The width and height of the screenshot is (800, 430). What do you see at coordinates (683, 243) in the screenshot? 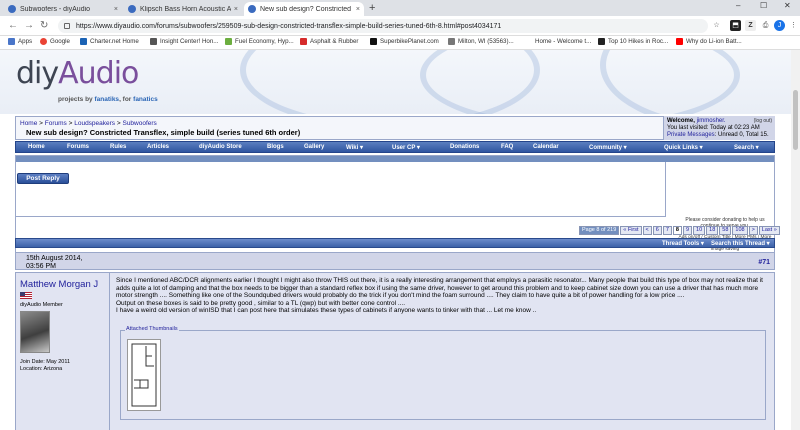
I see `thread-tools-menu: Thread Tools ▾` at bounding box center [683, 243].